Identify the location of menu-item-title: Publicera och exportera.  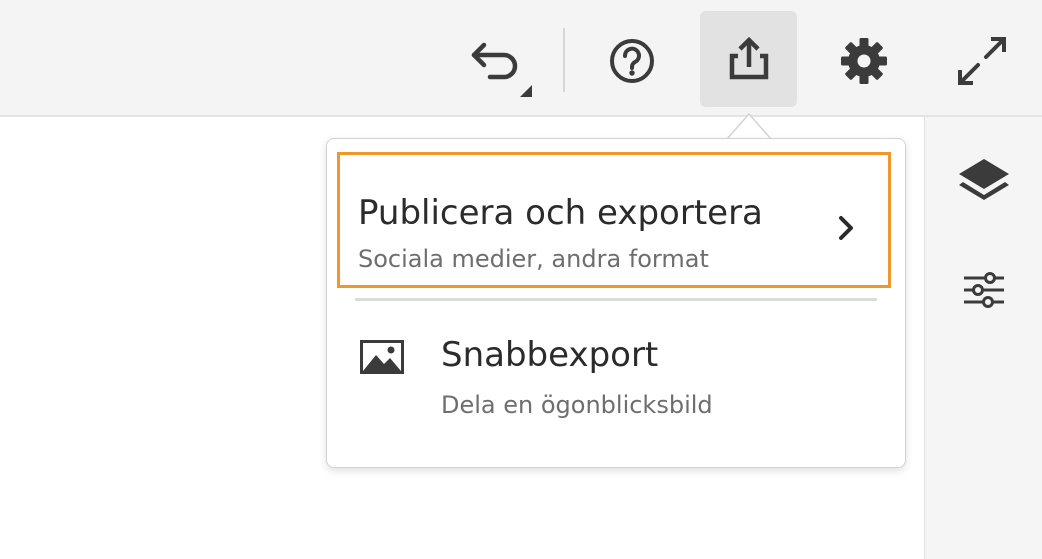
(560, 213).